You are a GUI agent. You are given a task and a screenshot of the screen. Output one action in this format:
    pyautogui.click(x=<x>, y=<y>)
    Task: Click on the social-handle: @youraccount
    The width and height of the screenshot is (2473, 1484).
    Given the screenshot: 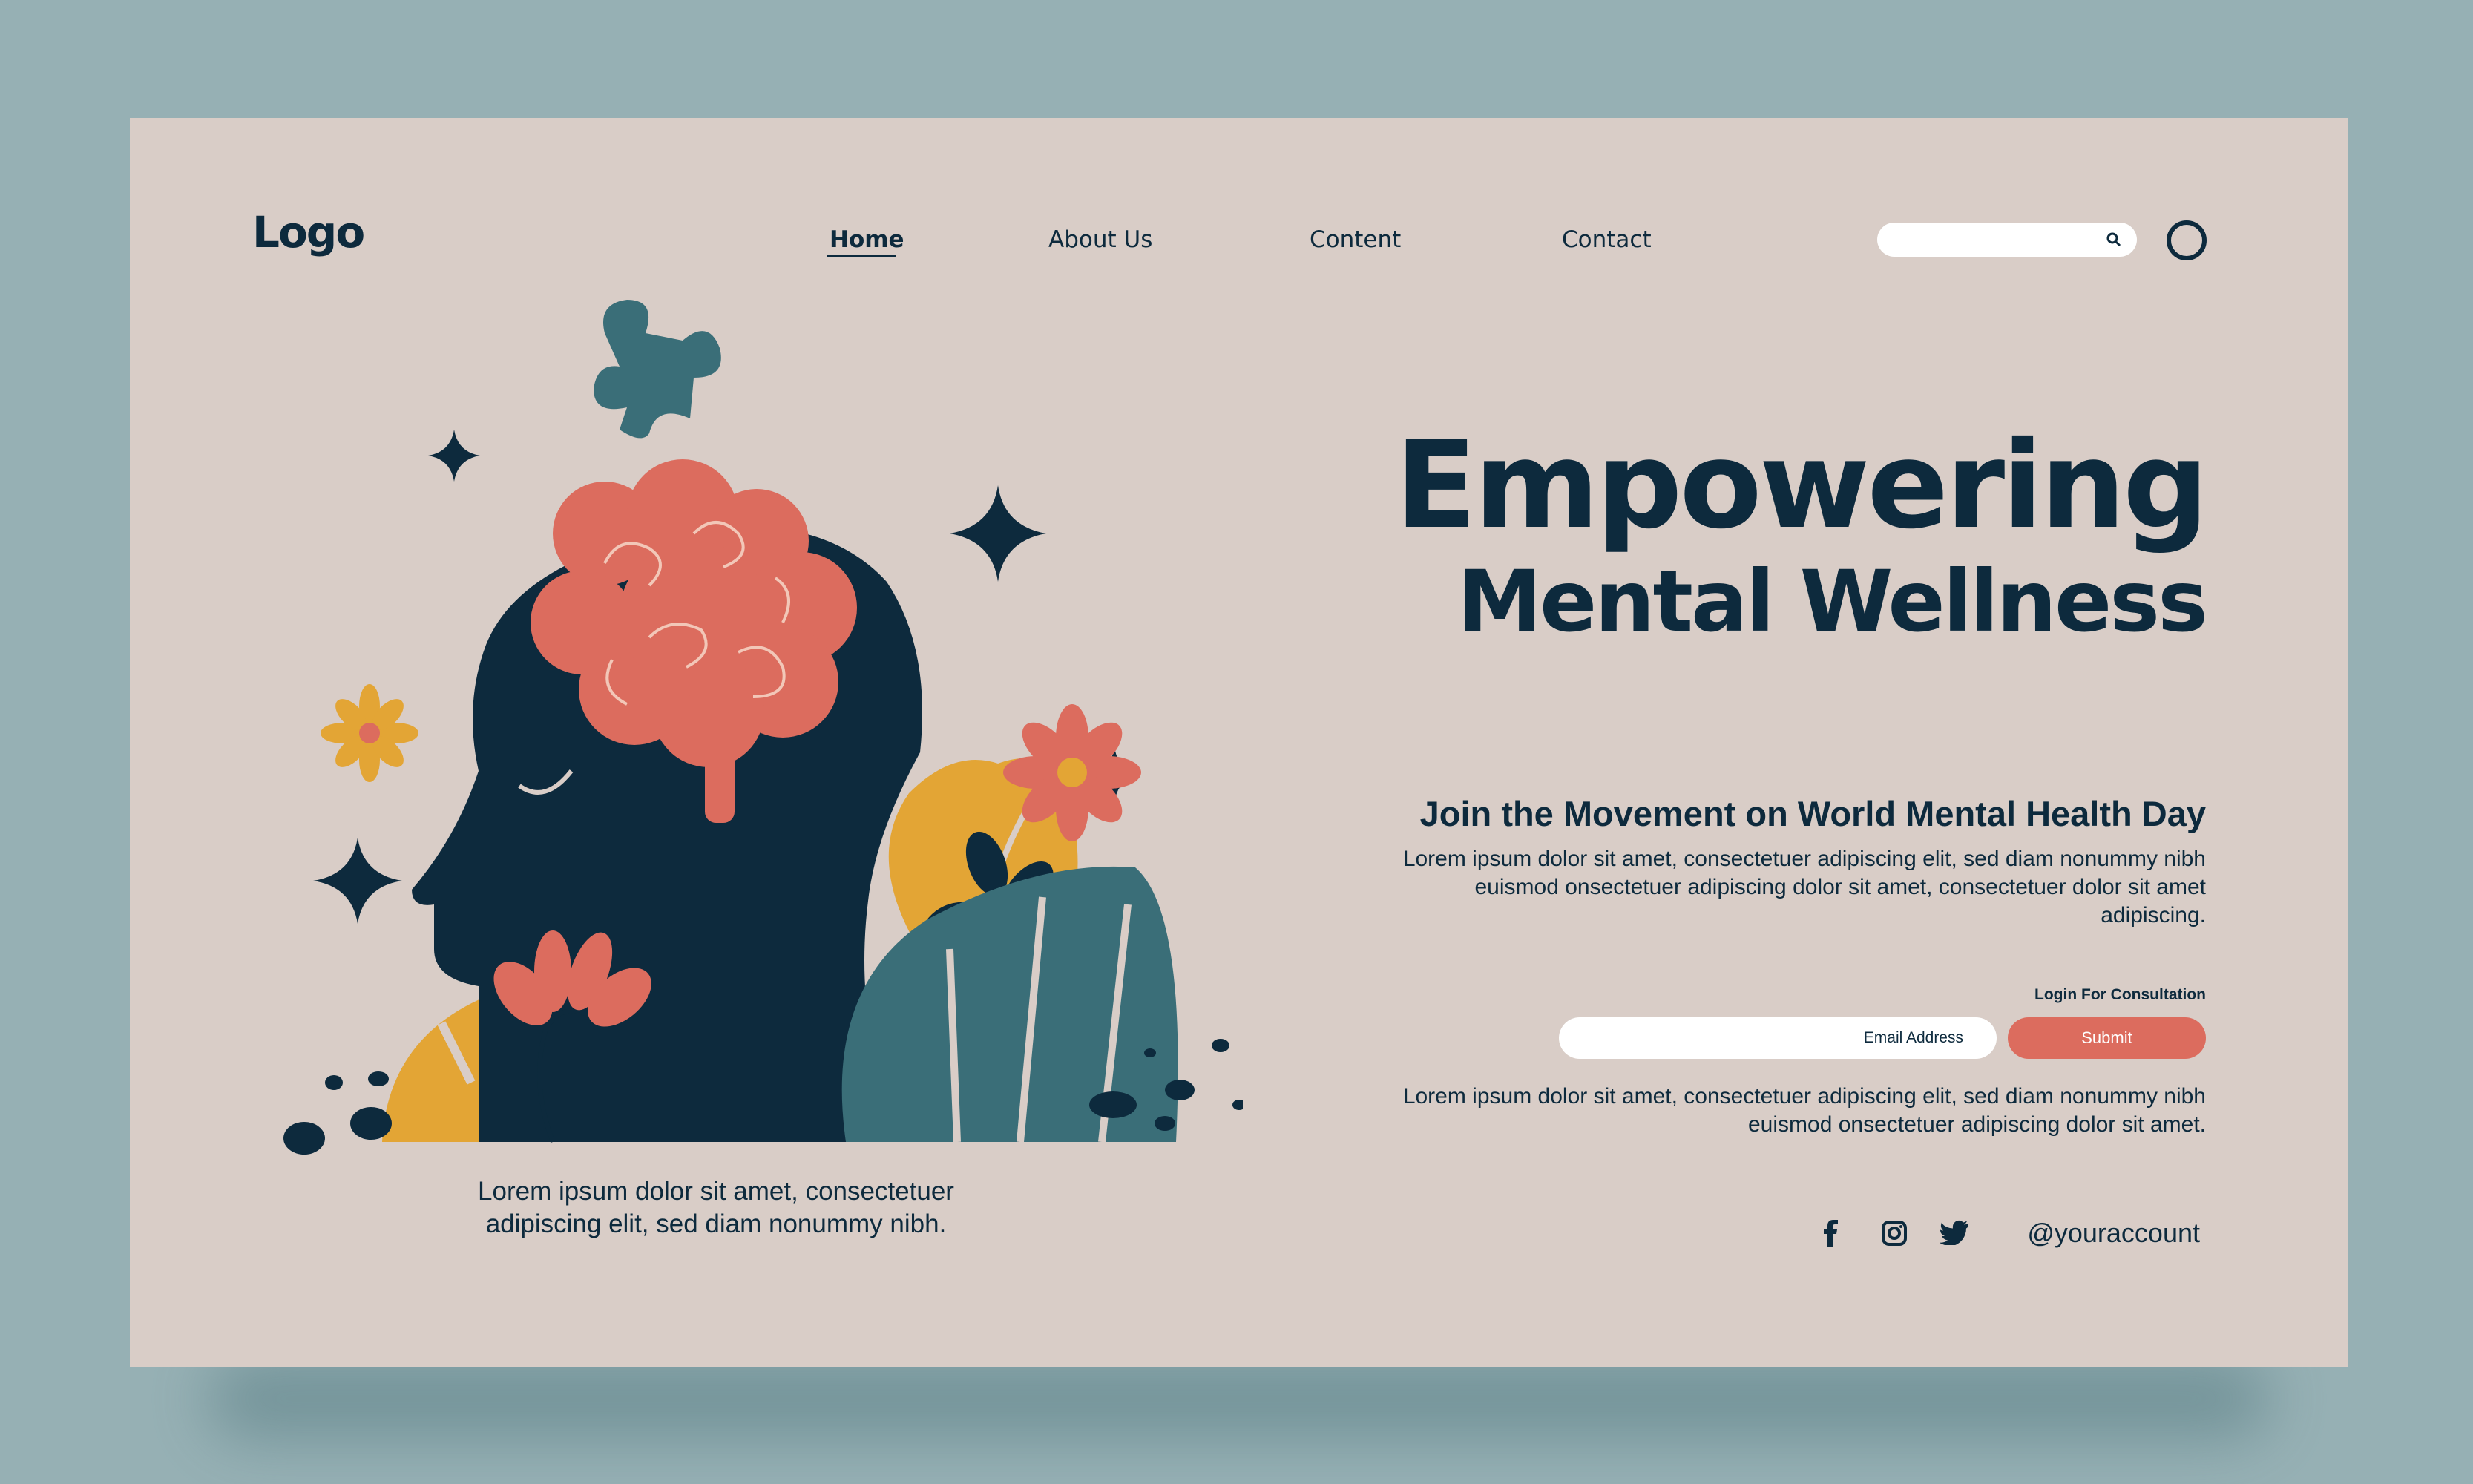 What is the action you would take?
    pyautogui.click(x=2113, y=1233)
    